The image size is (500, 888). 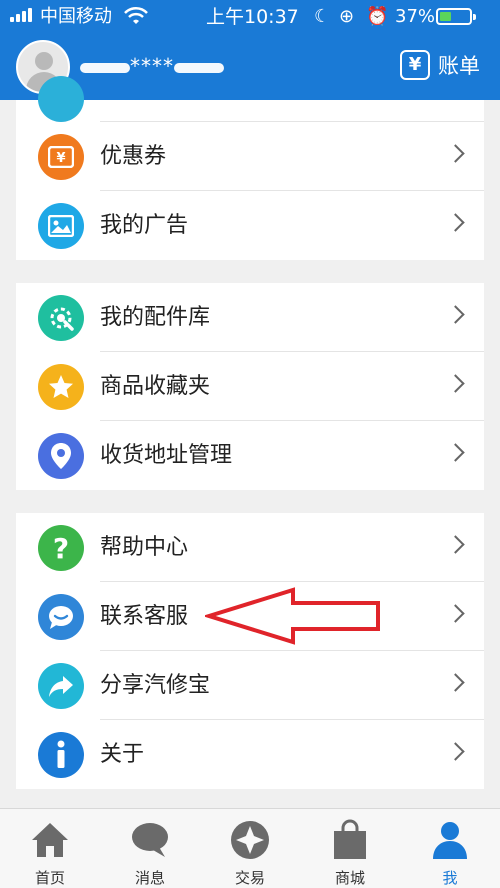 What do you see at coordinates (122, 754) in the screenshot?
I see `list-item-label: 关于` at bounding box center [122, 754].